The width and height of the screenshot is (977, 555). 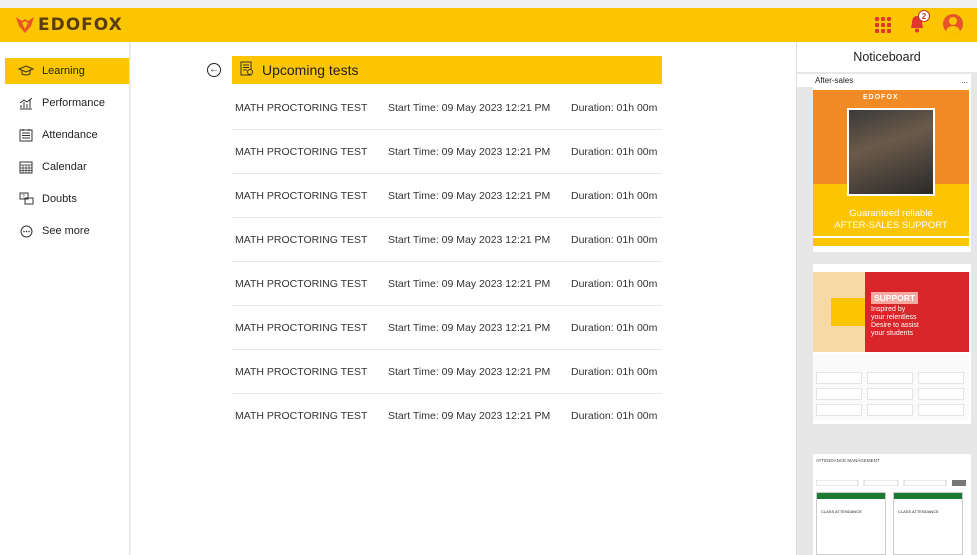 What do you see at coordinates (80, 25) in the screenshot?
I see `brand-name: EDOFOX` at bounding box center [80, 25].